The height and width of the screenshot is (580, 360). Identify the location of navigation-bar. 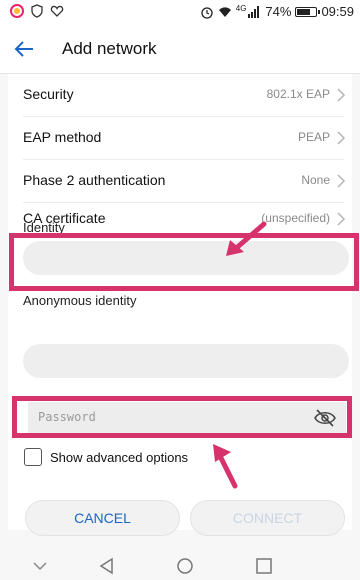
(180, 566).